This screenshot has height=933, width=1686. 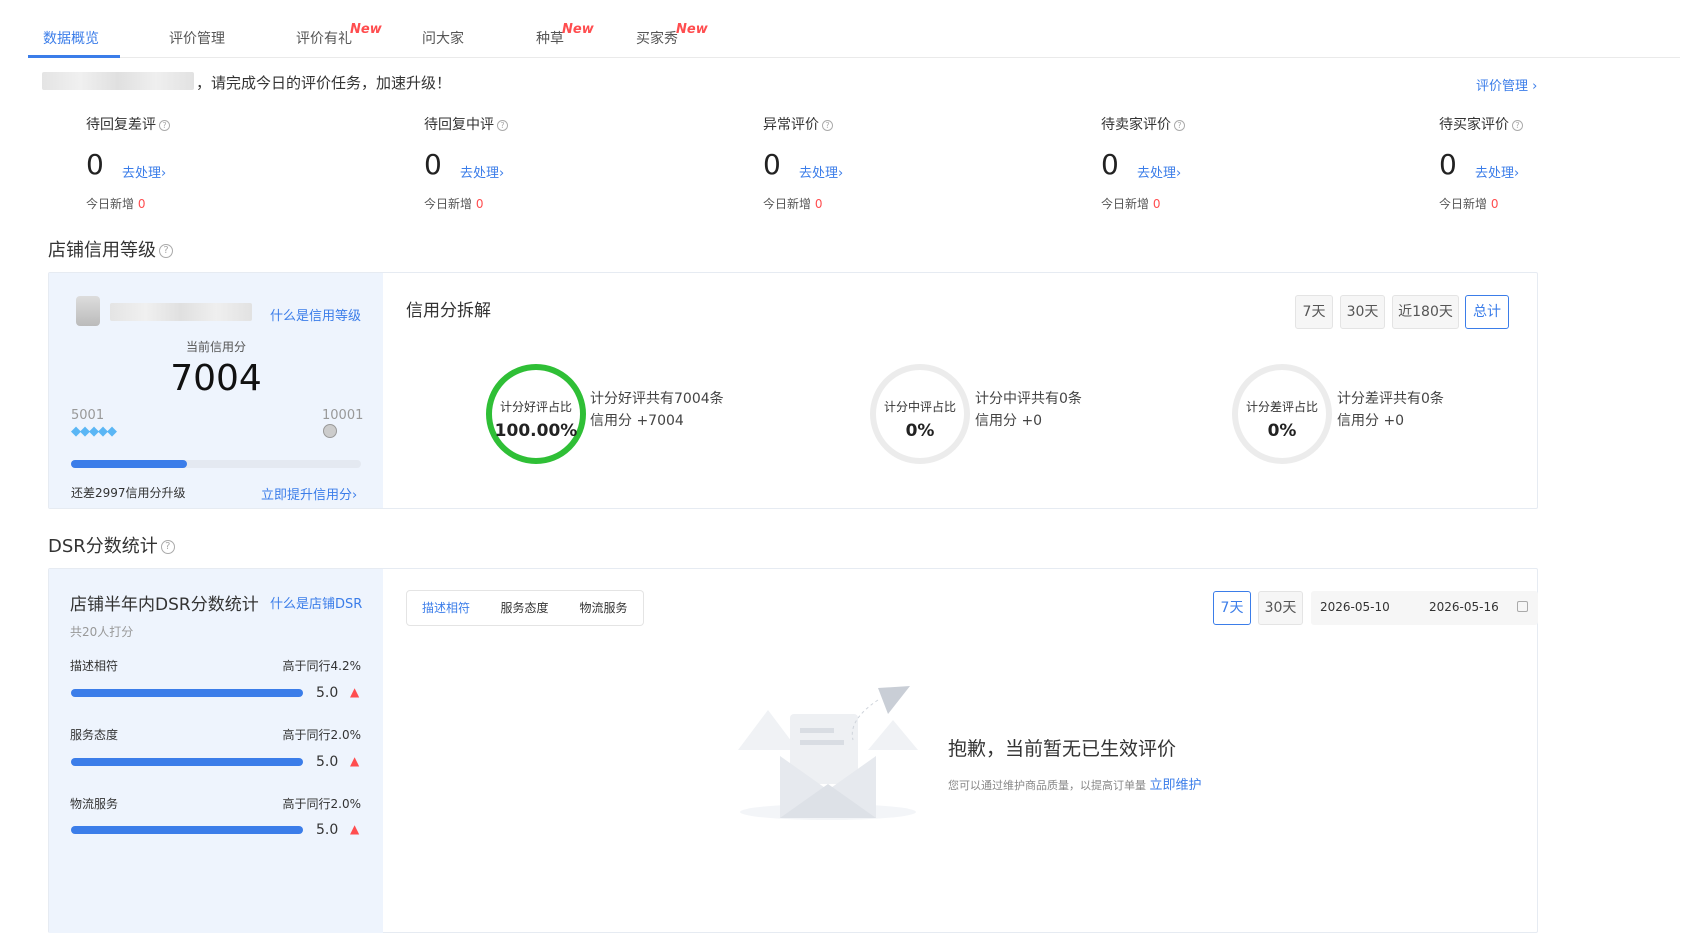 What do you see at coordinates (129, 464) in the screenshot?
I see `credit-progress-fill` at bounding box center [129, 464].